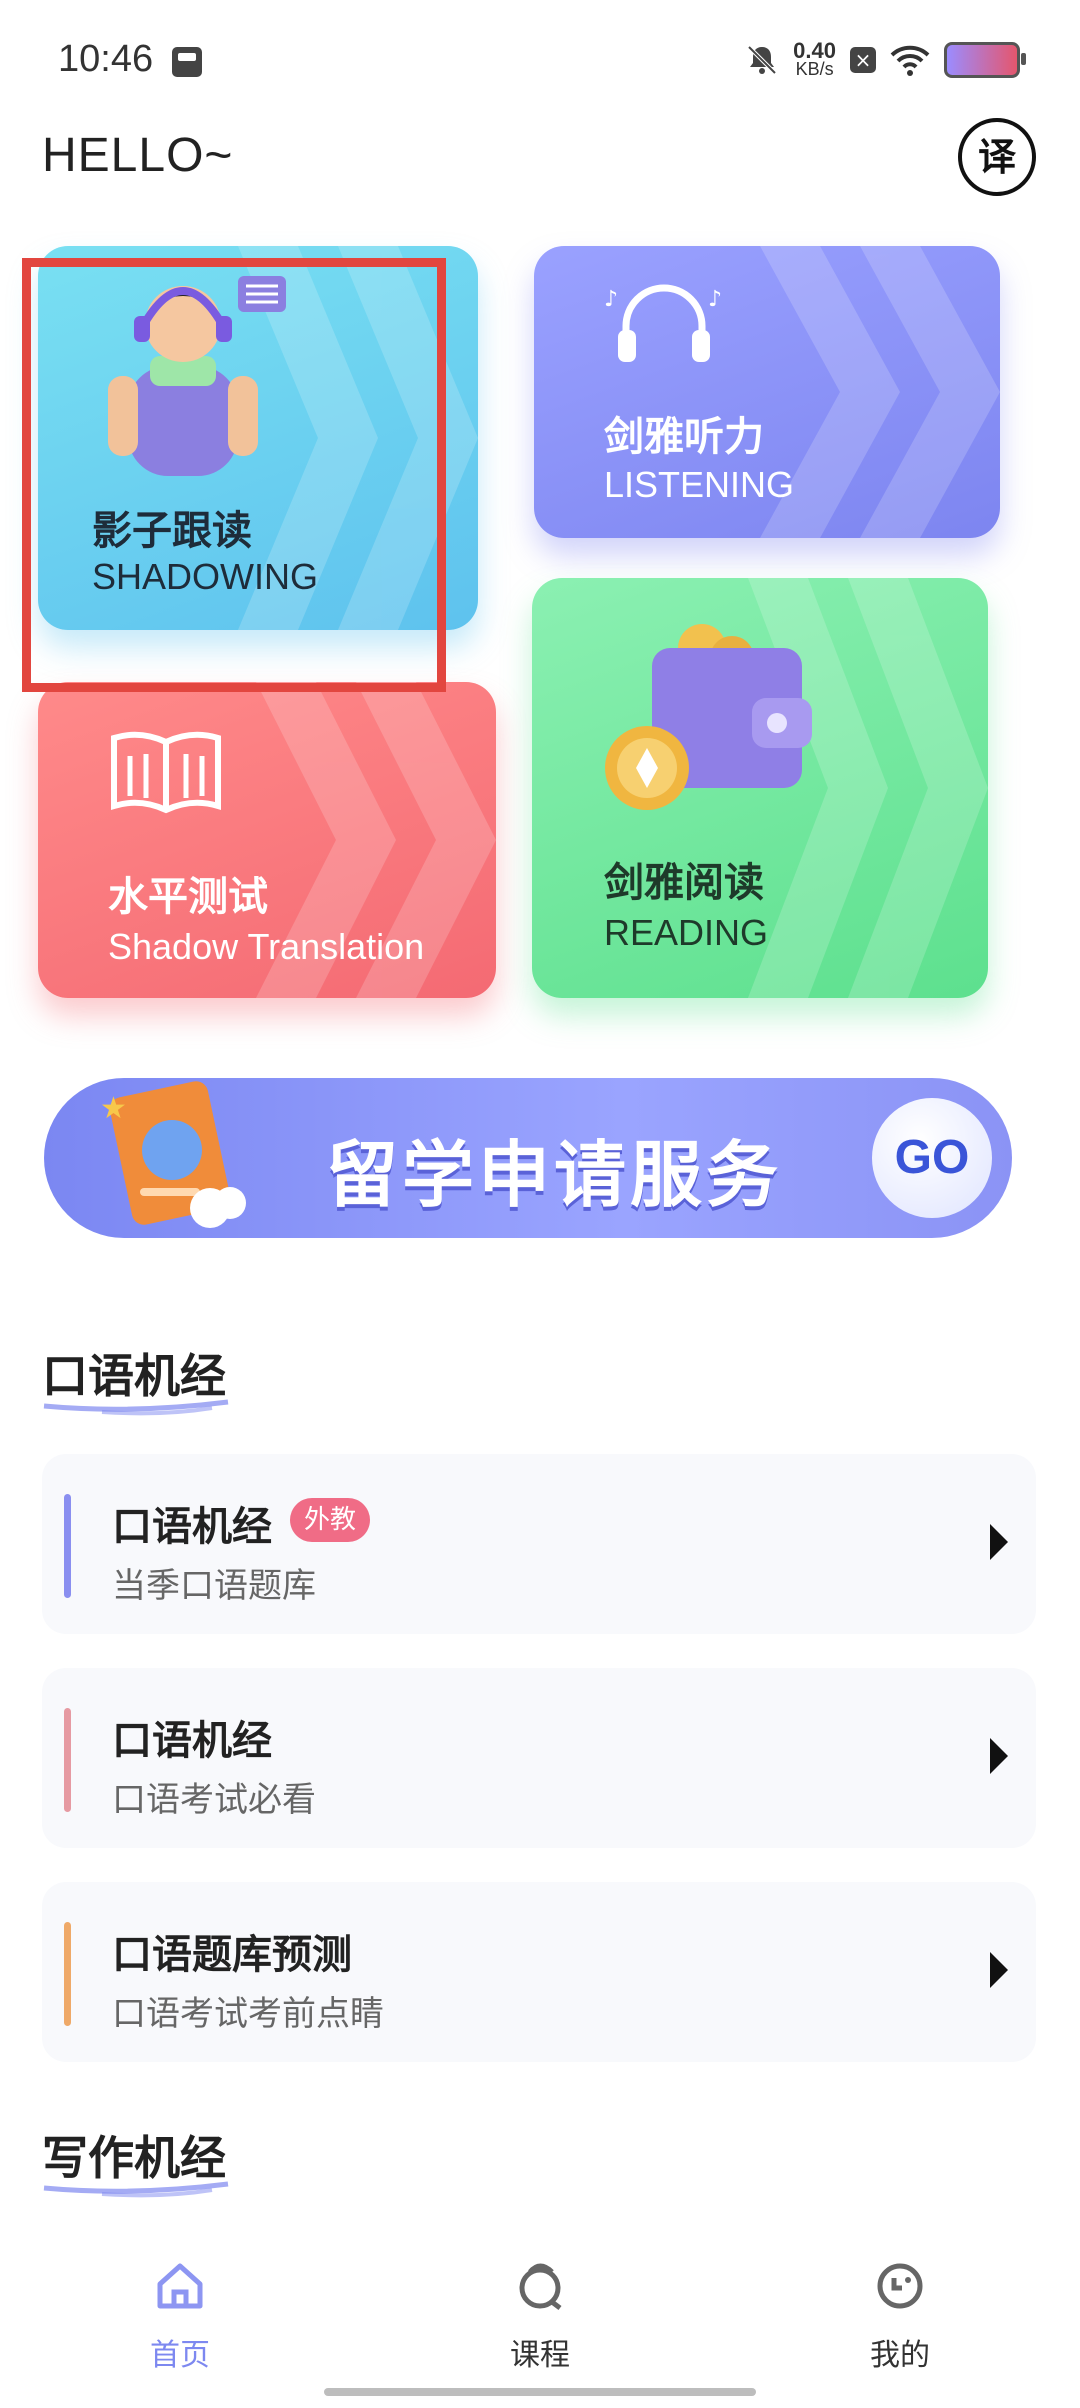 This screenshot has height=2408, width=1080. Describe the element at coordinates (985, 60) in the screenshot. I see `battery-icon` at that location.